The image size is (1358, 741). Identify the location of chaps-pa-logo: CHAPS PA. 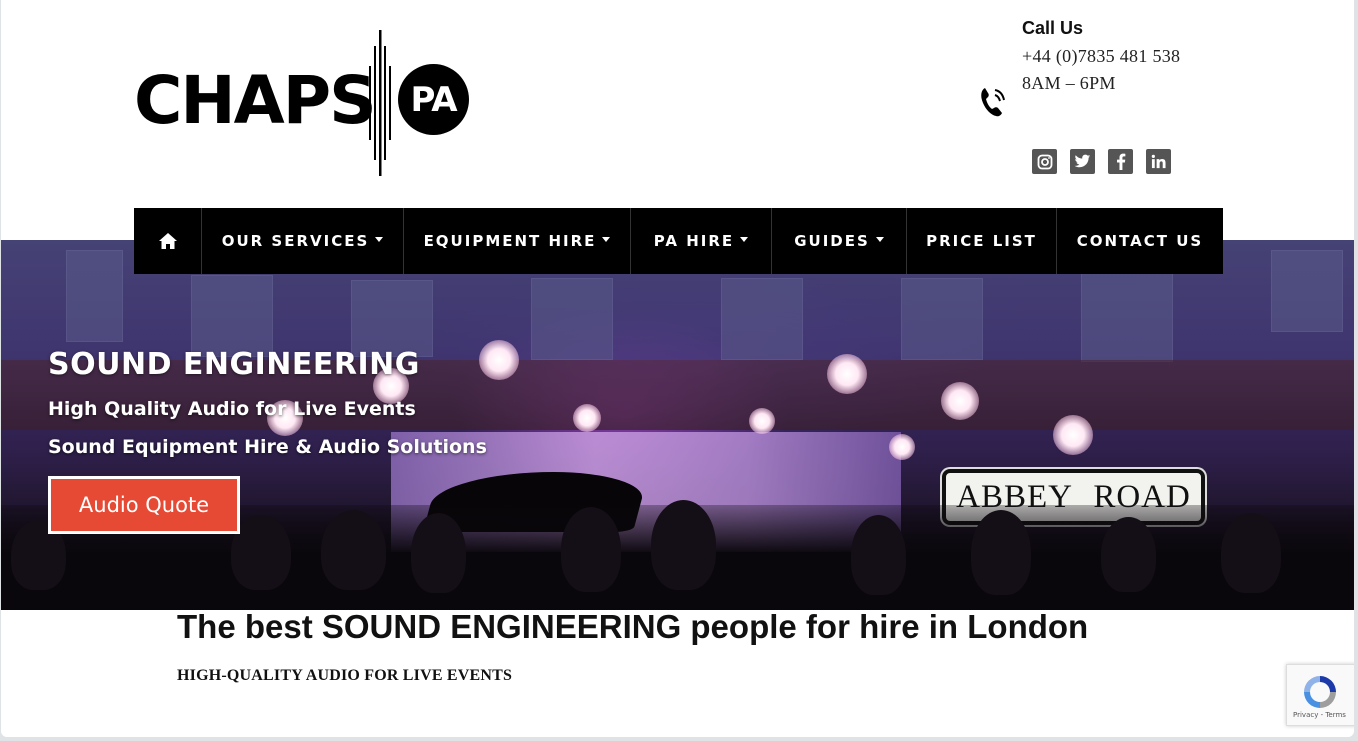
(304, 103).